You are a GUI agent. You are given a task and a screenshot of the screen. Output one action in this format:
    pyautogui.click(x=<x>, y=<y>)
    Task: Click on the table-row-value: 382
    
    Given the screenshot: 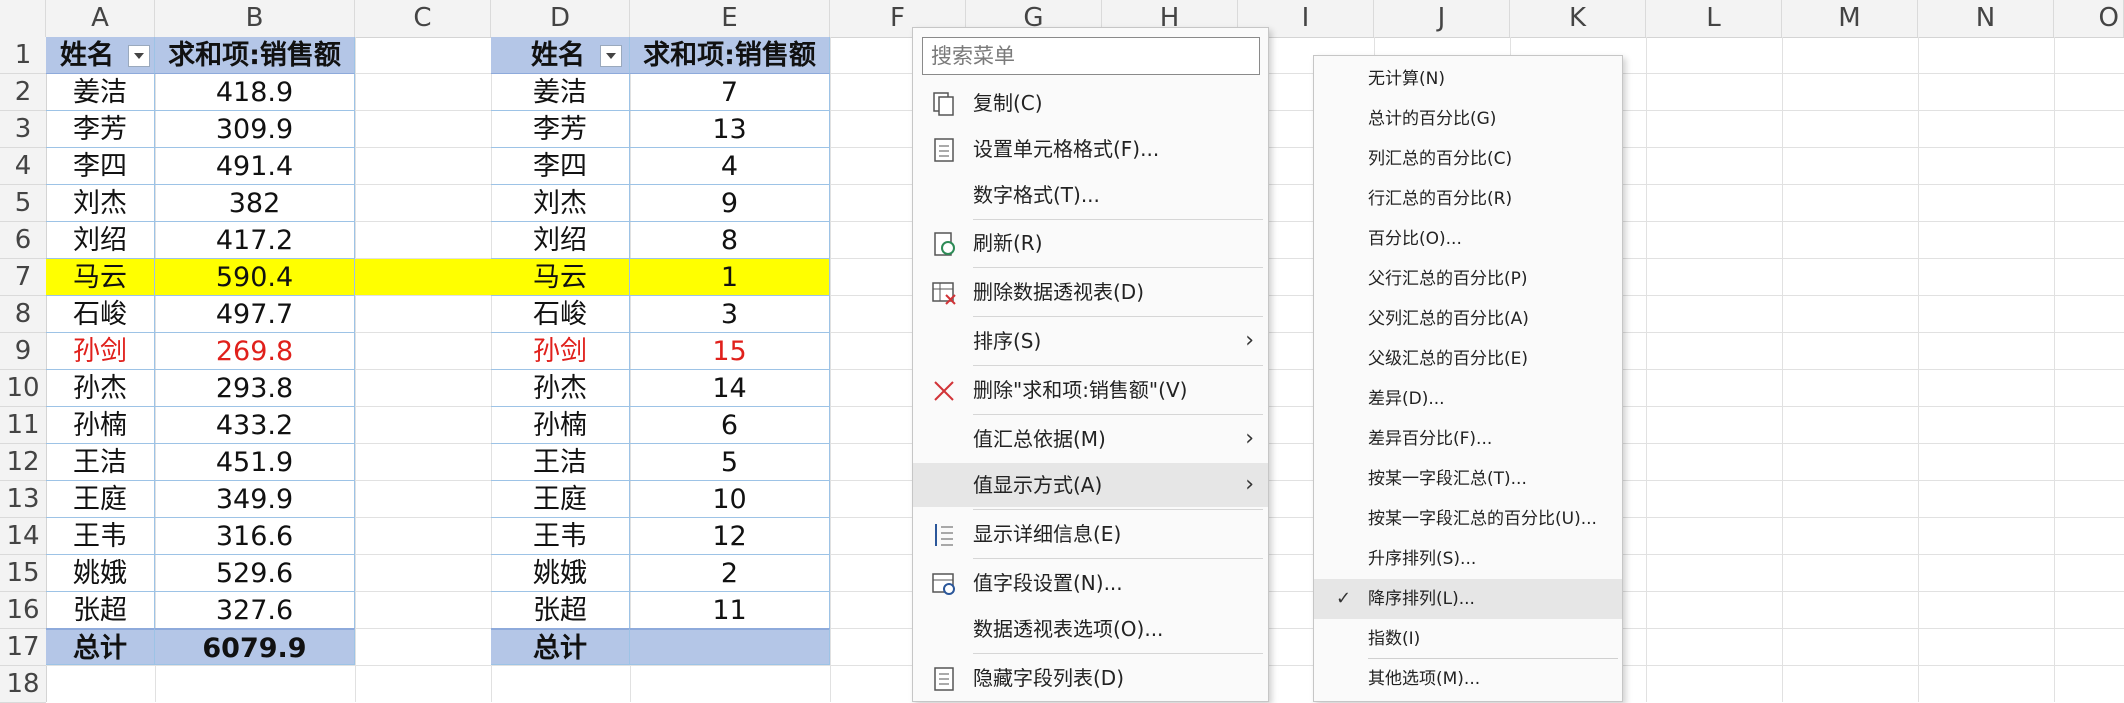 What is the action you would take?
    pyautogui.click(x=255, y=203)
    